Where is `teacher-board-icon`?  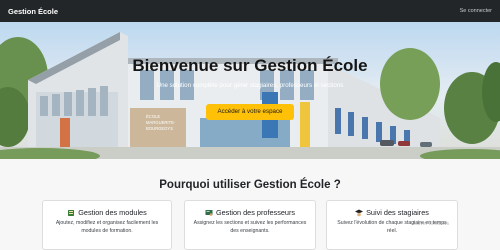
teacher-board-icon is located at coordinates (209, 213).